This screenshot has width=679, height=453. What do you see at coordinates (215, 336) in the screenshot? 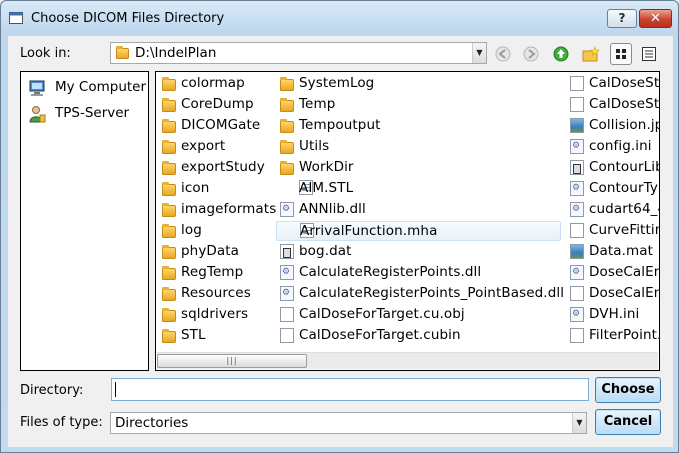
I see `file-item: STL` at bounding box center [215, 336].